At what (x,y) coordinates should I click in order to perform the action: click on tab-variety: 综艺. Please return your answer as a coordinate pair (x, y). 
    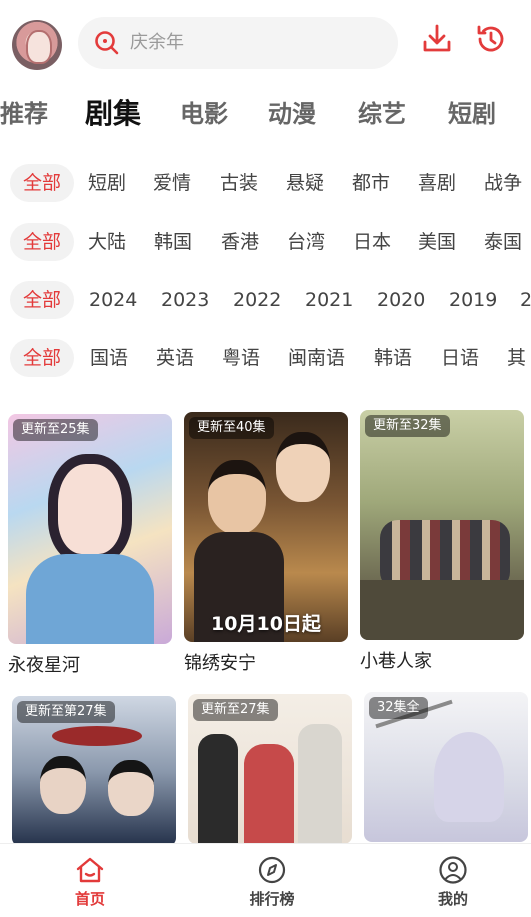
    Looking at the image, I should click on (382, 114).